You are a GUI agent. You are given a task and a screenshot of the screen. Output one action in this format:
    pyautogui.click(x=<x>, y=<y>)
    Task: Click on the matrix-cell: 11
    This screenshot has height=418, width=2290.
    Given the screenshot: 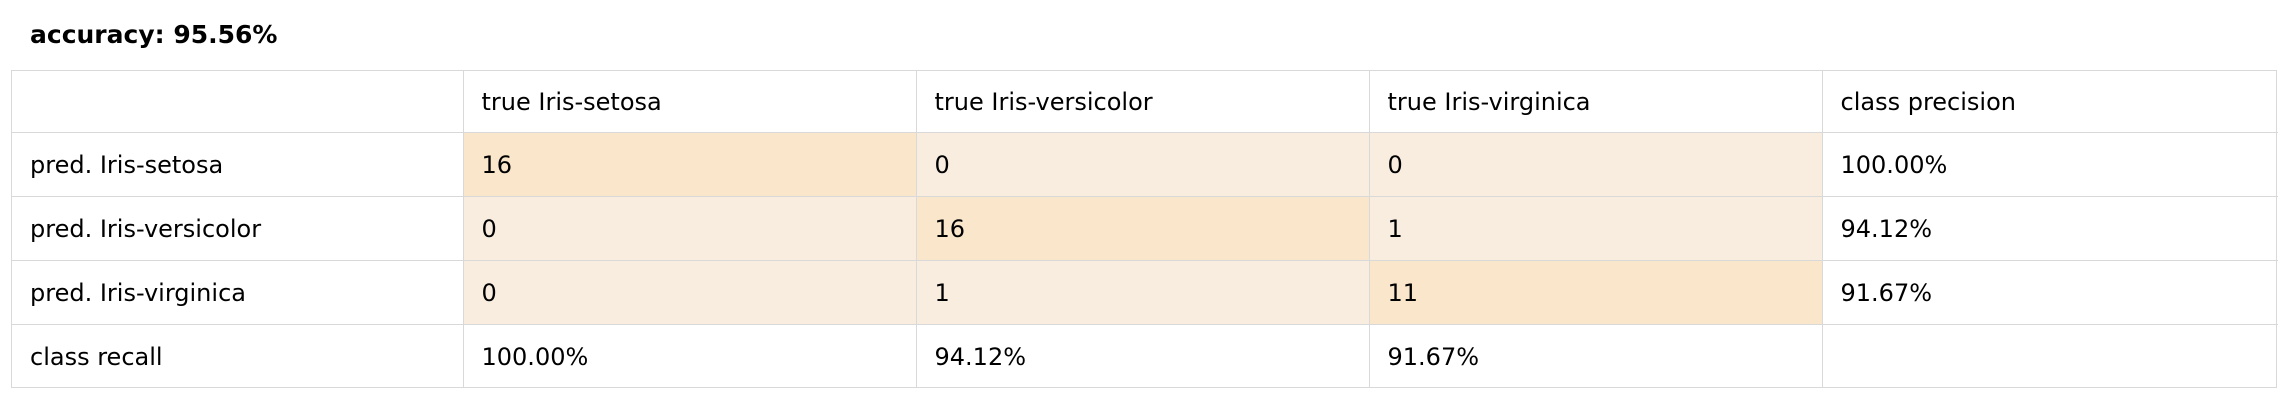 What is the action you would take?
    pyautogui.click(x=1596, y=292)
    